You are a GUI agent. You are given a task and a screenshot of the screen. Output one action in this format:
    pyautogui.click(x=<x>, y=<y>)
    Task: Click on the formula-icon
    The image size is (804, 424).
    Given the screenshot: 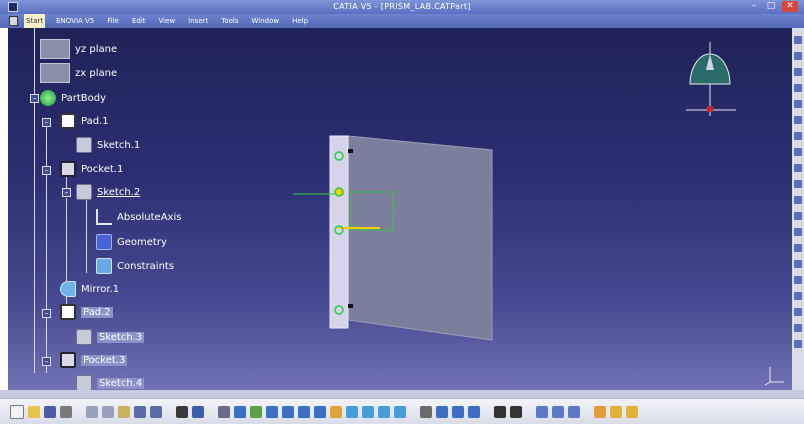 What is the action you would take?
    pyautogui.click(x=182, y=411)
    